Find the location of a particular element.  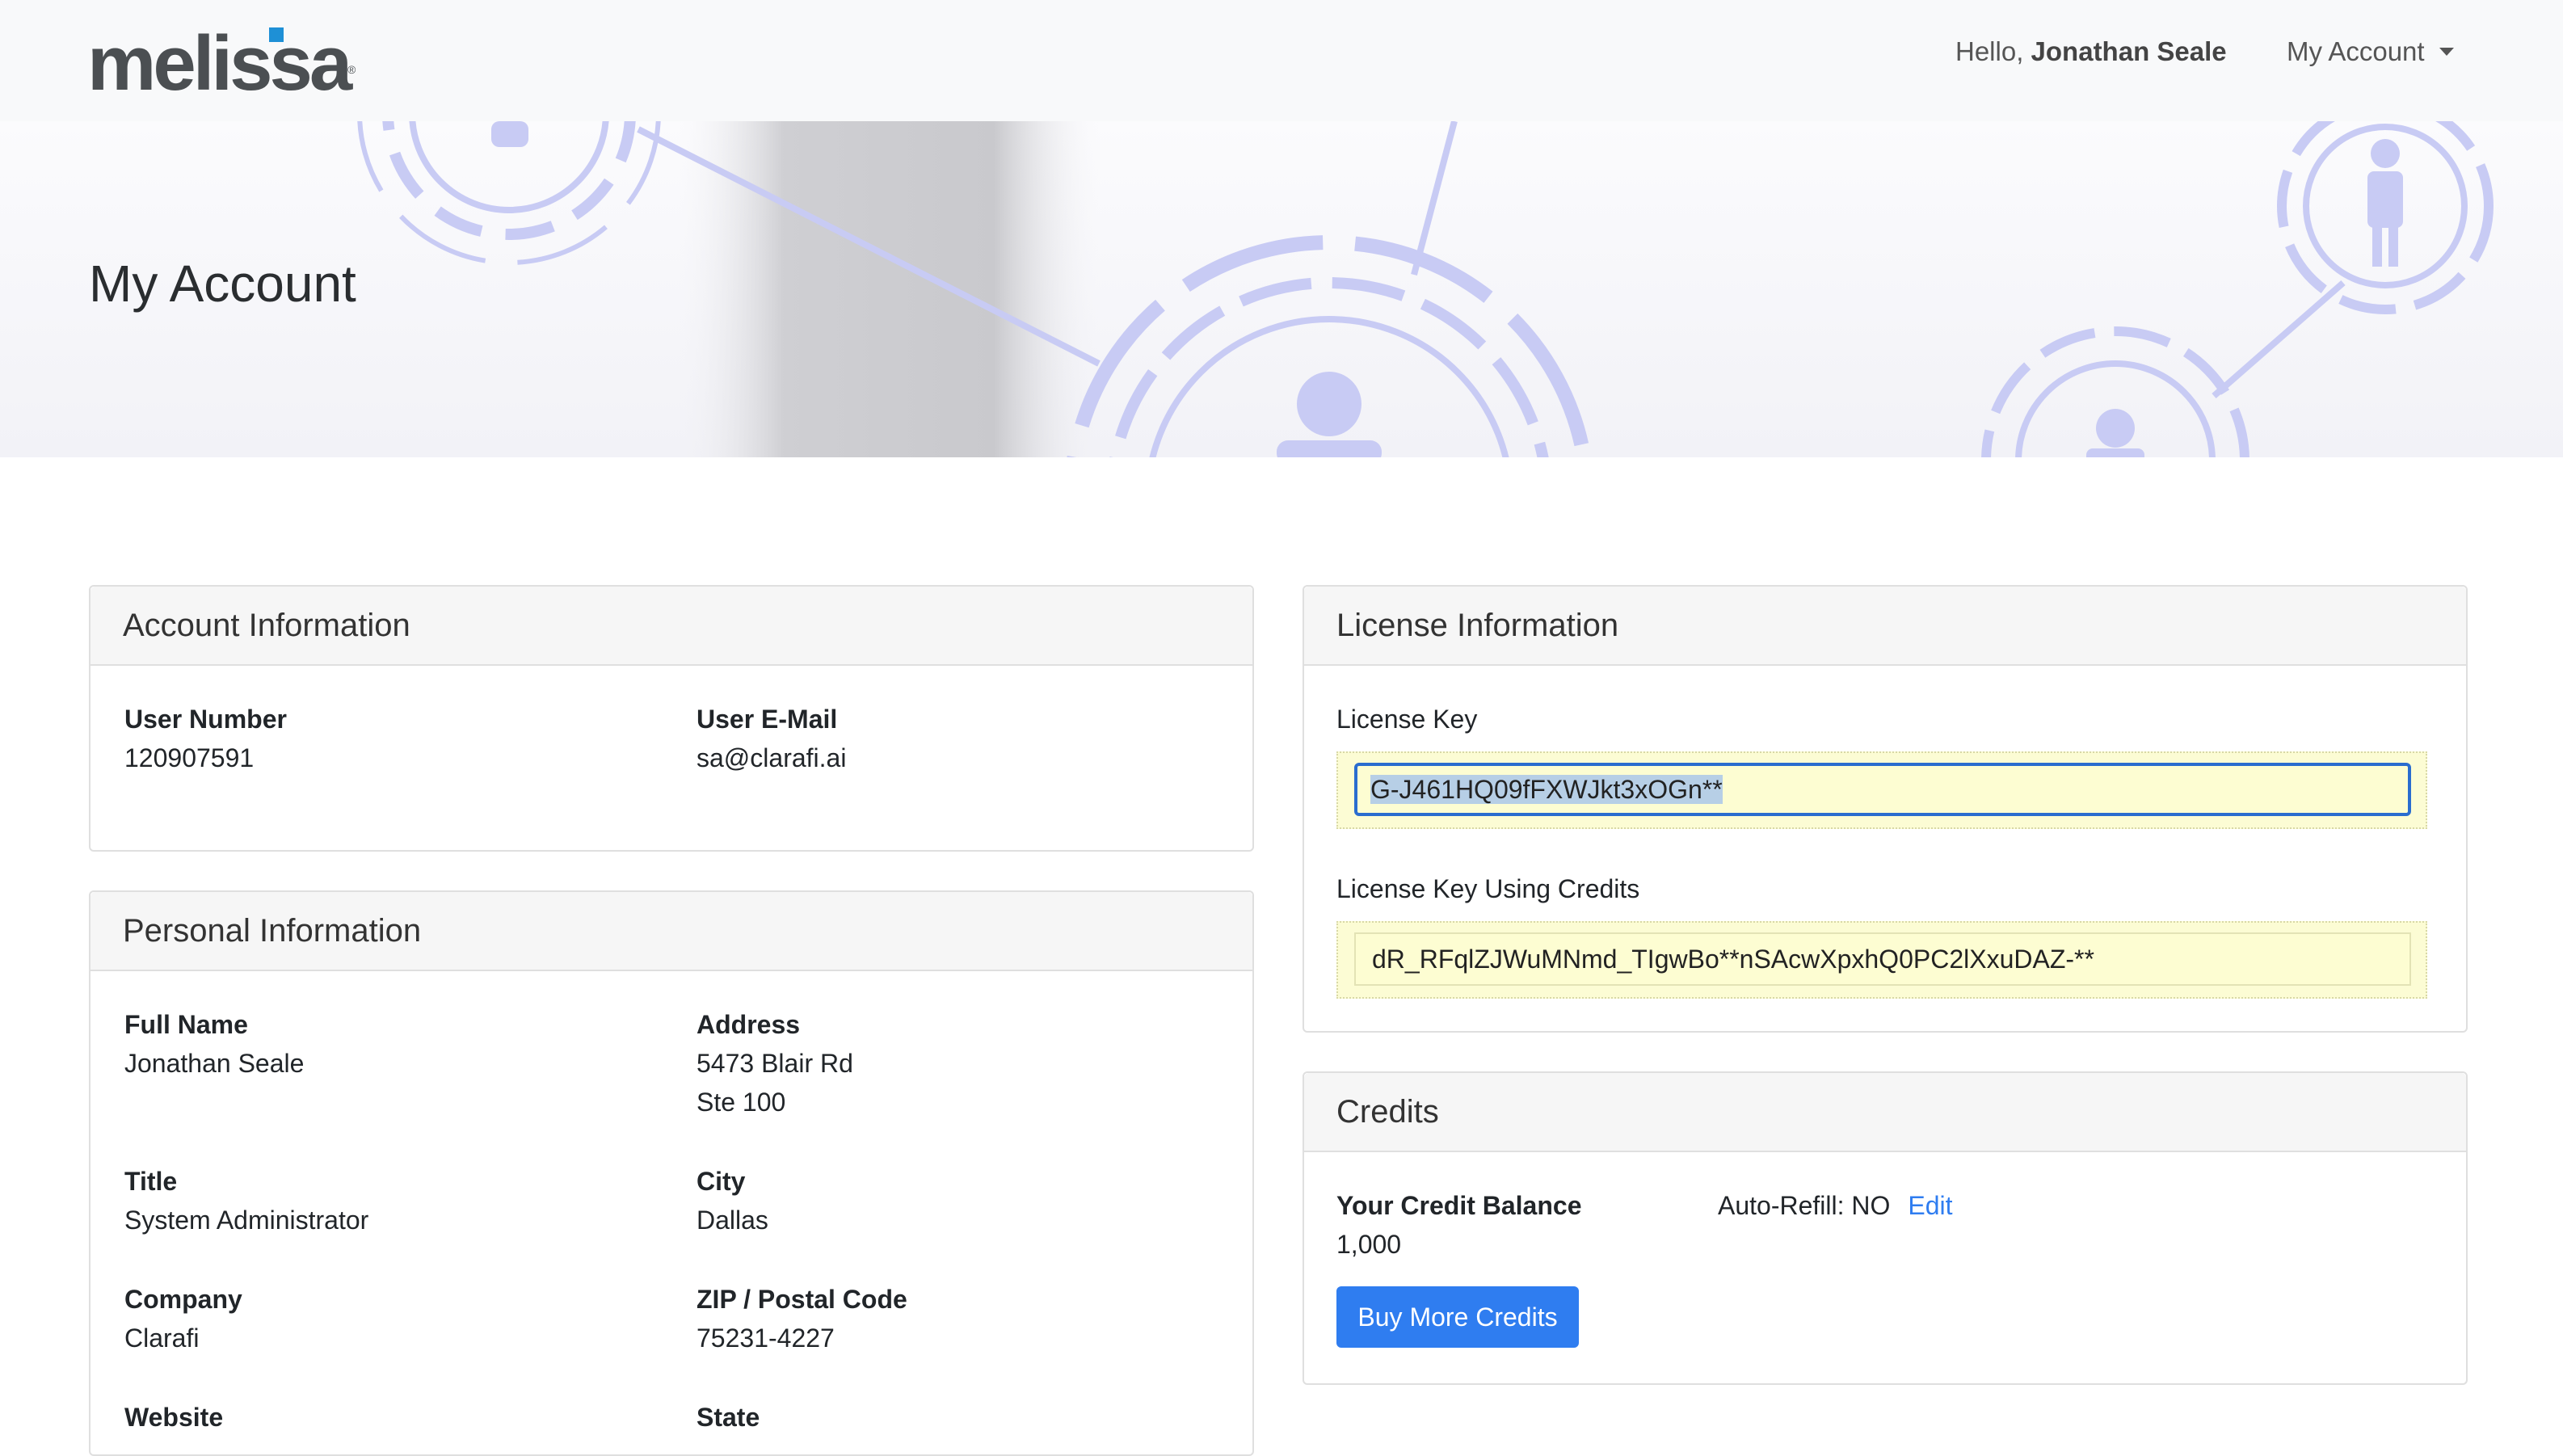

user-number-value: 120907591 is located at coordinates (189, 758).